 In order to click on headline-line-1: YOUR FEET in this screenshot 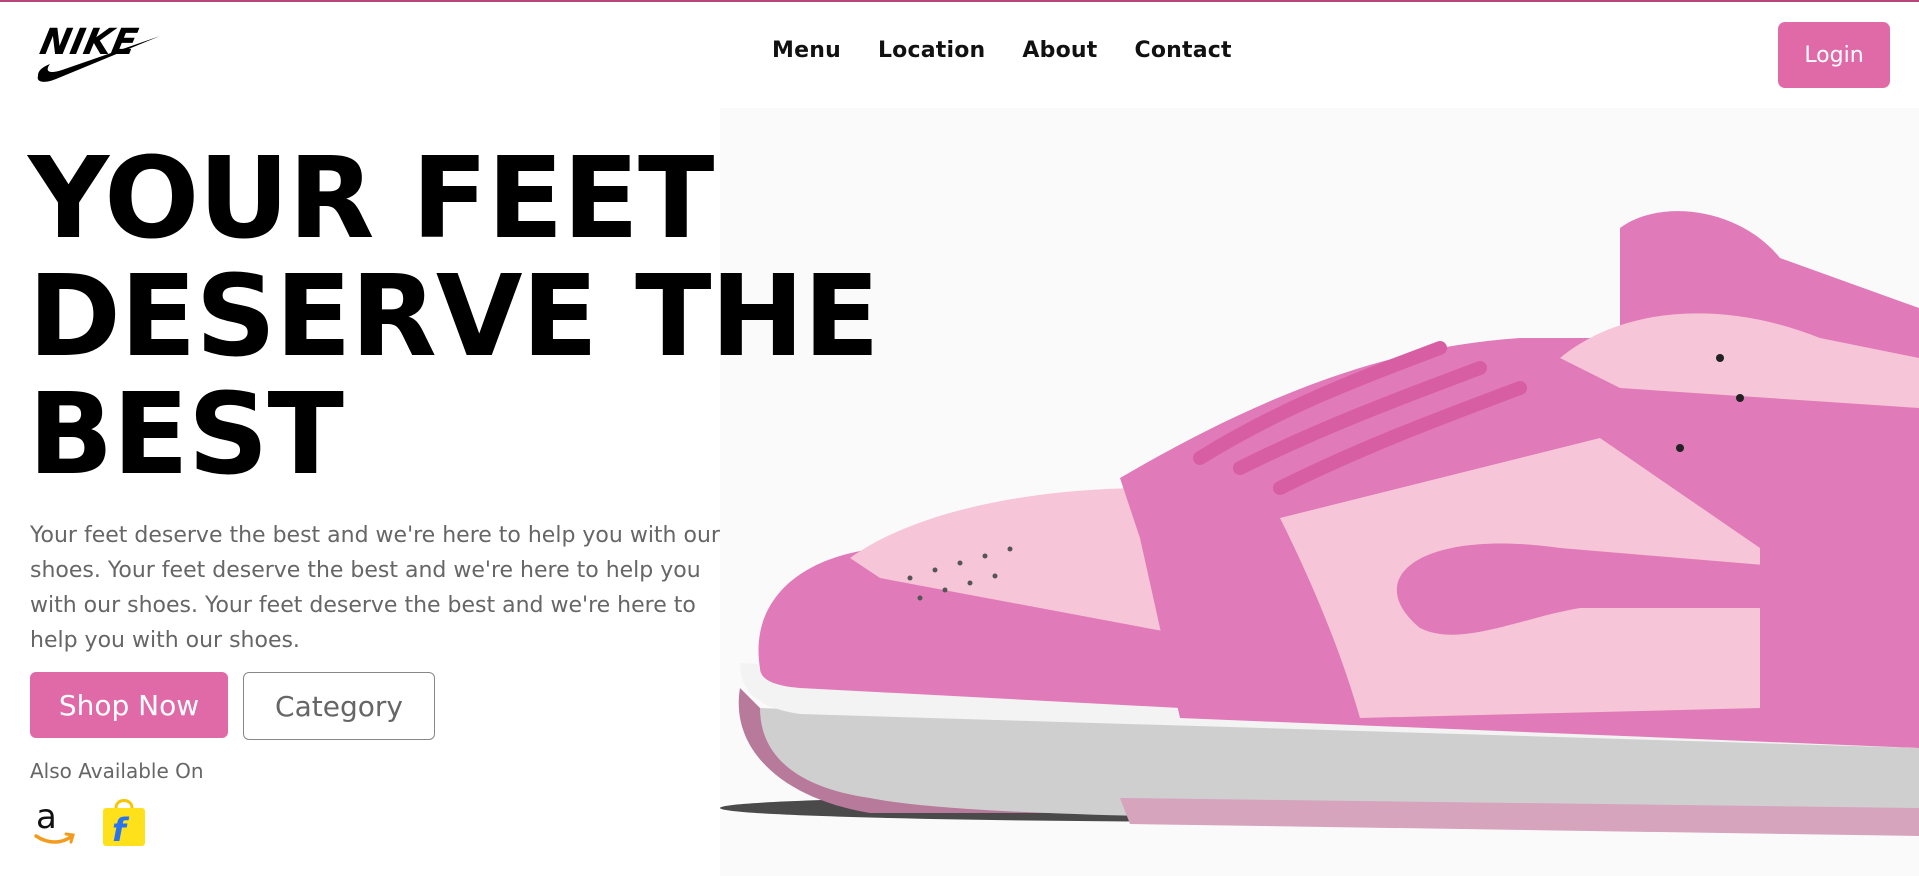, I will do `click(371, 199)`.